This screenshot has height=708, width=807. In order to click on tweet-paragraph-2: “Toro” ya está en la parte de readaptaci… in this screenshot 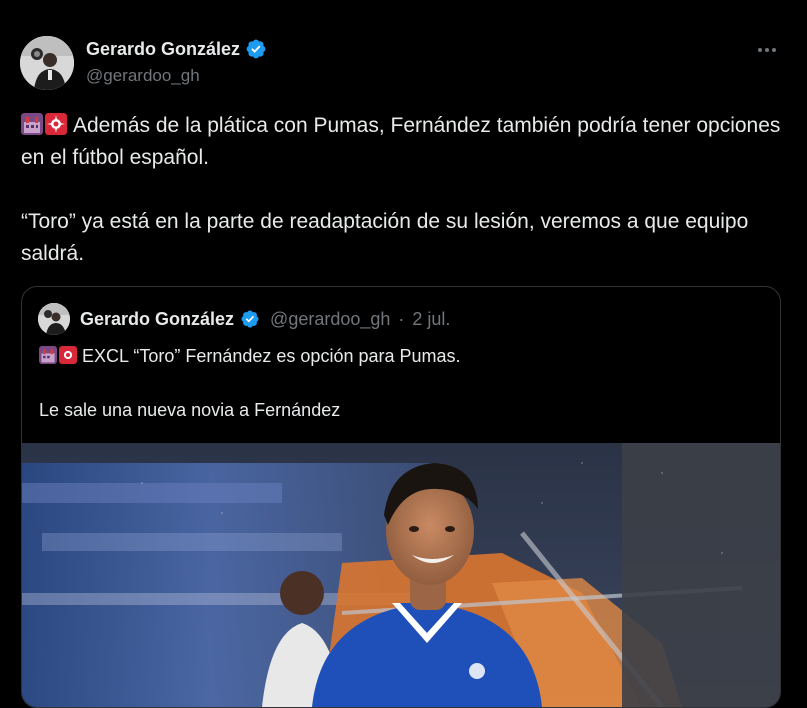, I will do `click(385, 237)`.